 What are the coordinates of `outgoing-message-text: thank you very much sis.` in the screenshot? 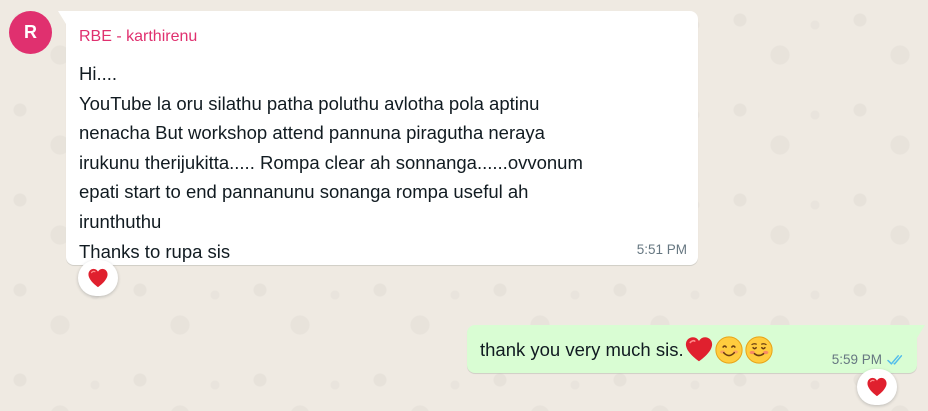 It's located at (582, 349).